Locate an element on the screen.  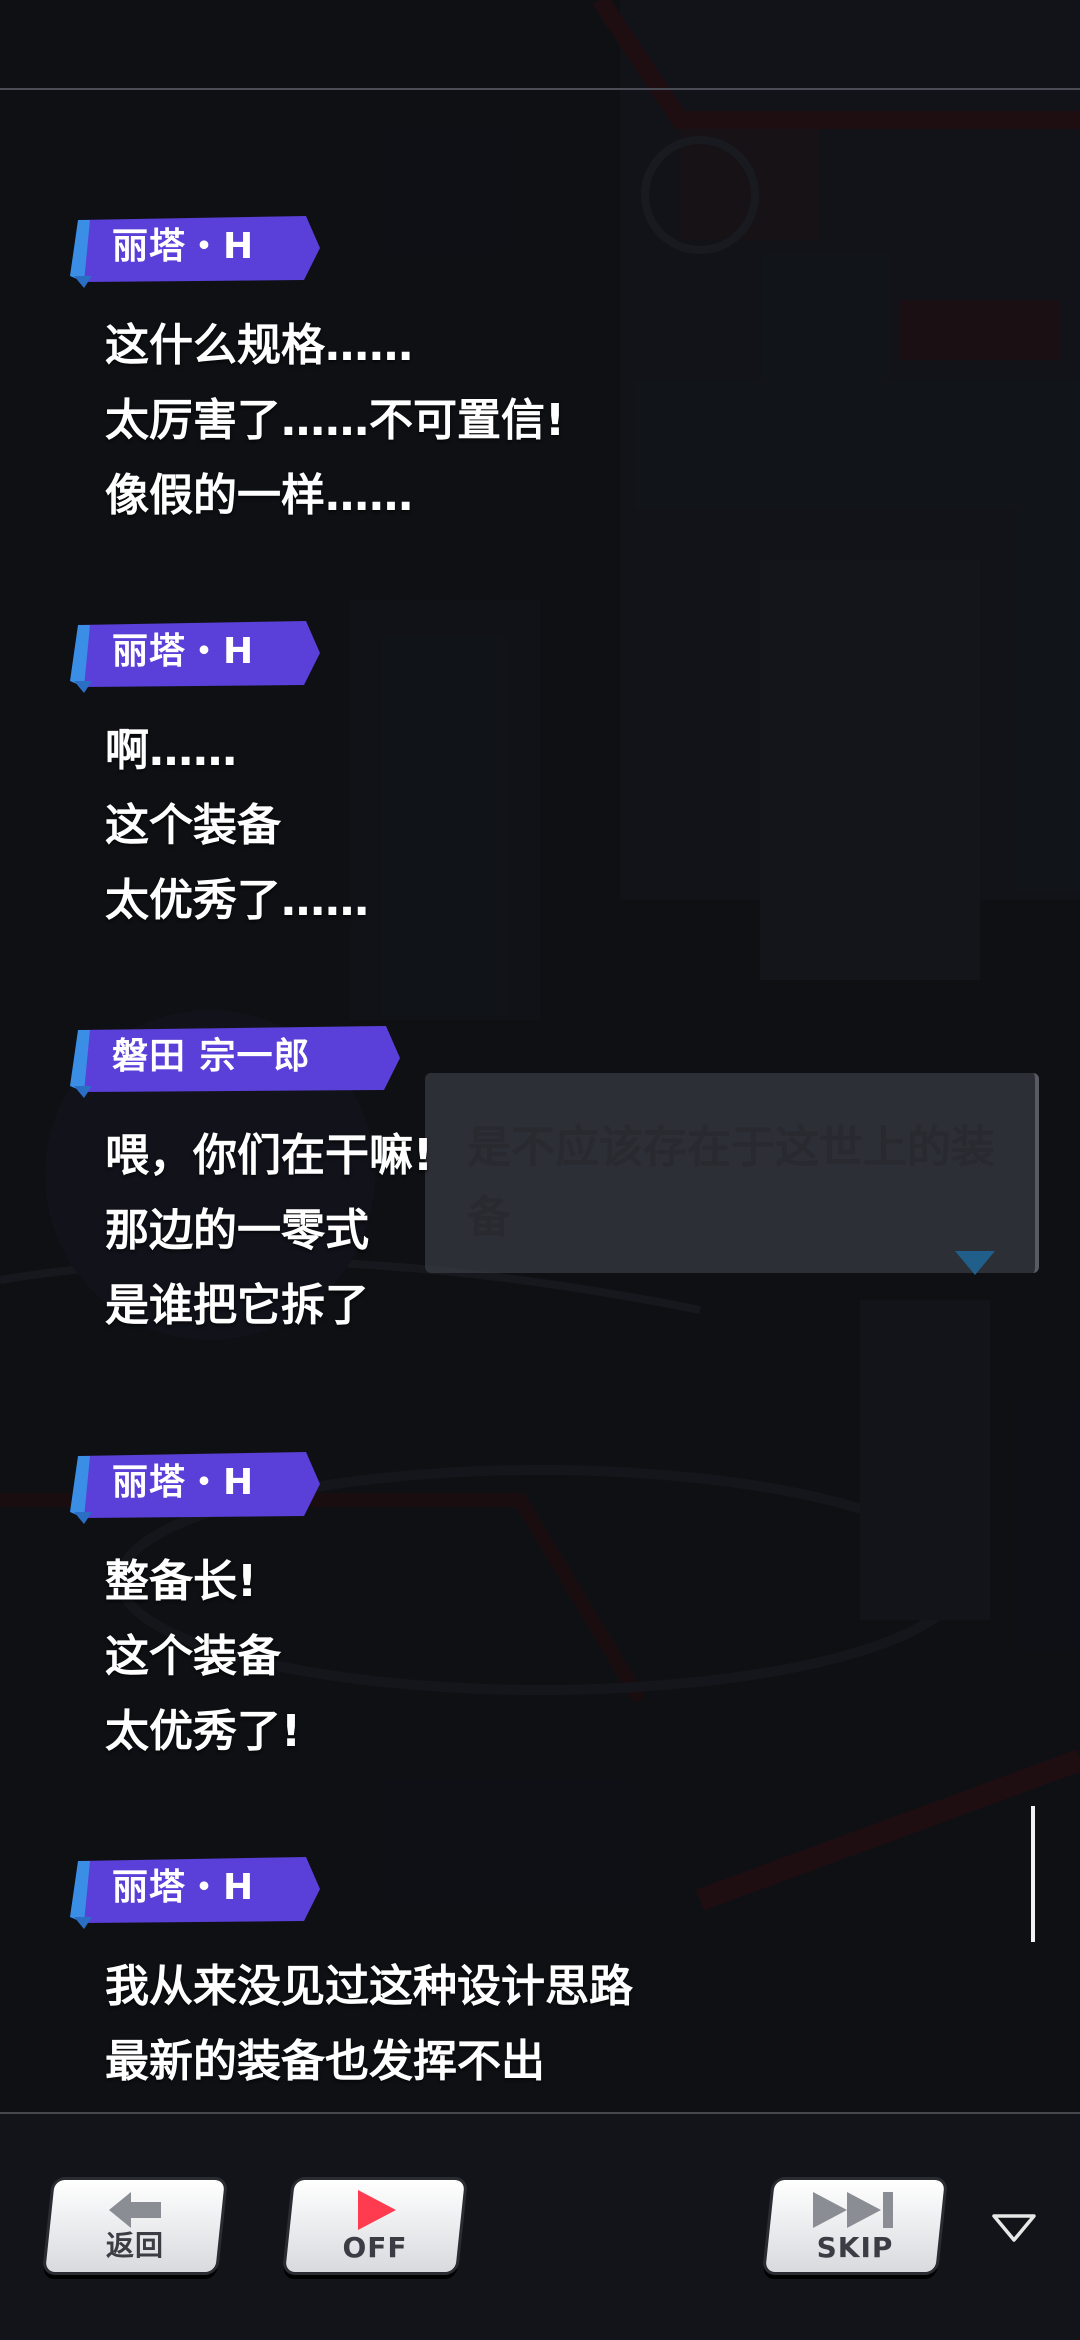
log-scrollbar is located at coordinates (1033, 1874).